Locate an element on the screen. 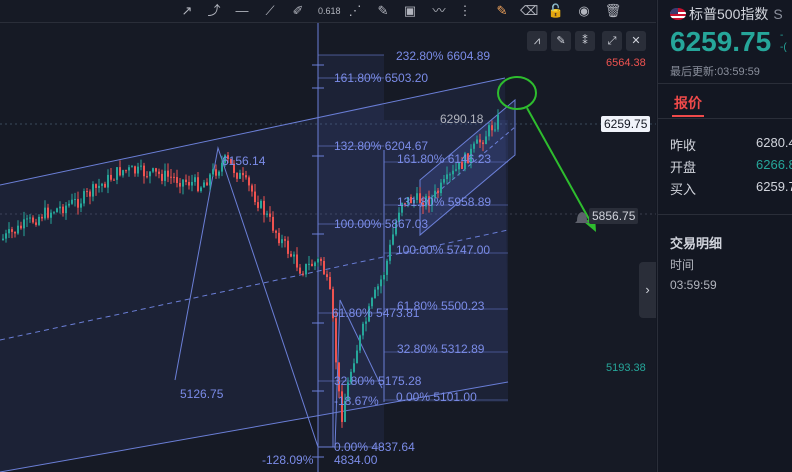  fib-right-level-label: 32.80% 5312.89 is located at coordinates (441, 349).